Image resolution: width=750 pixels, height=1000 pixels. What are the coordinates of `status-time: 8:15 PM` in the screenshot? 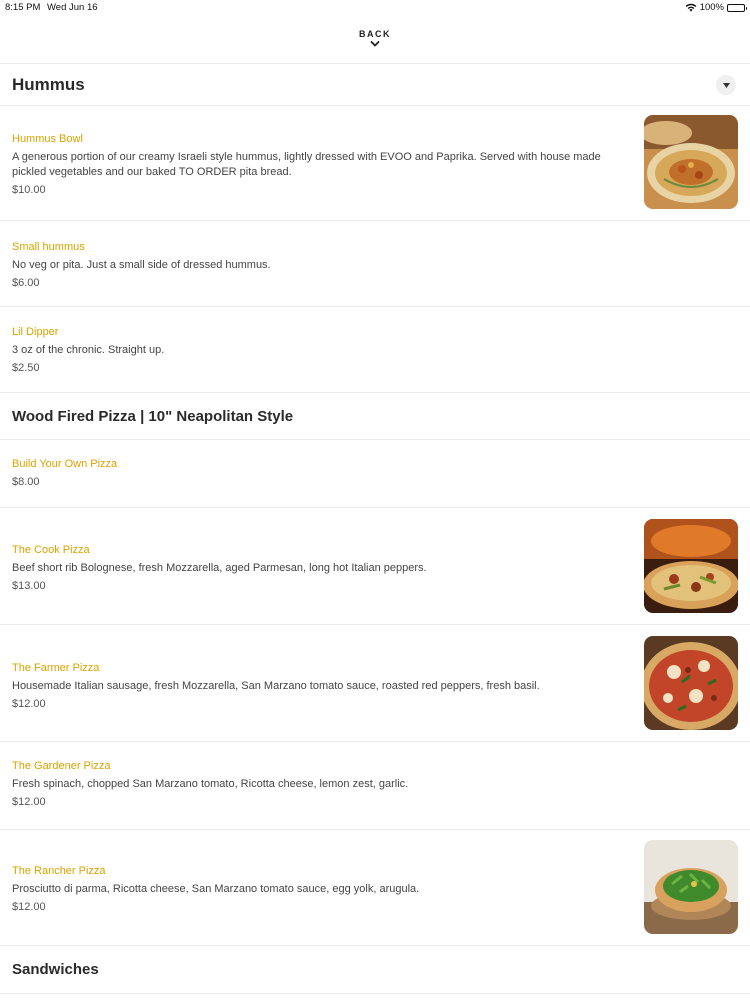 It's located at (23, 7).